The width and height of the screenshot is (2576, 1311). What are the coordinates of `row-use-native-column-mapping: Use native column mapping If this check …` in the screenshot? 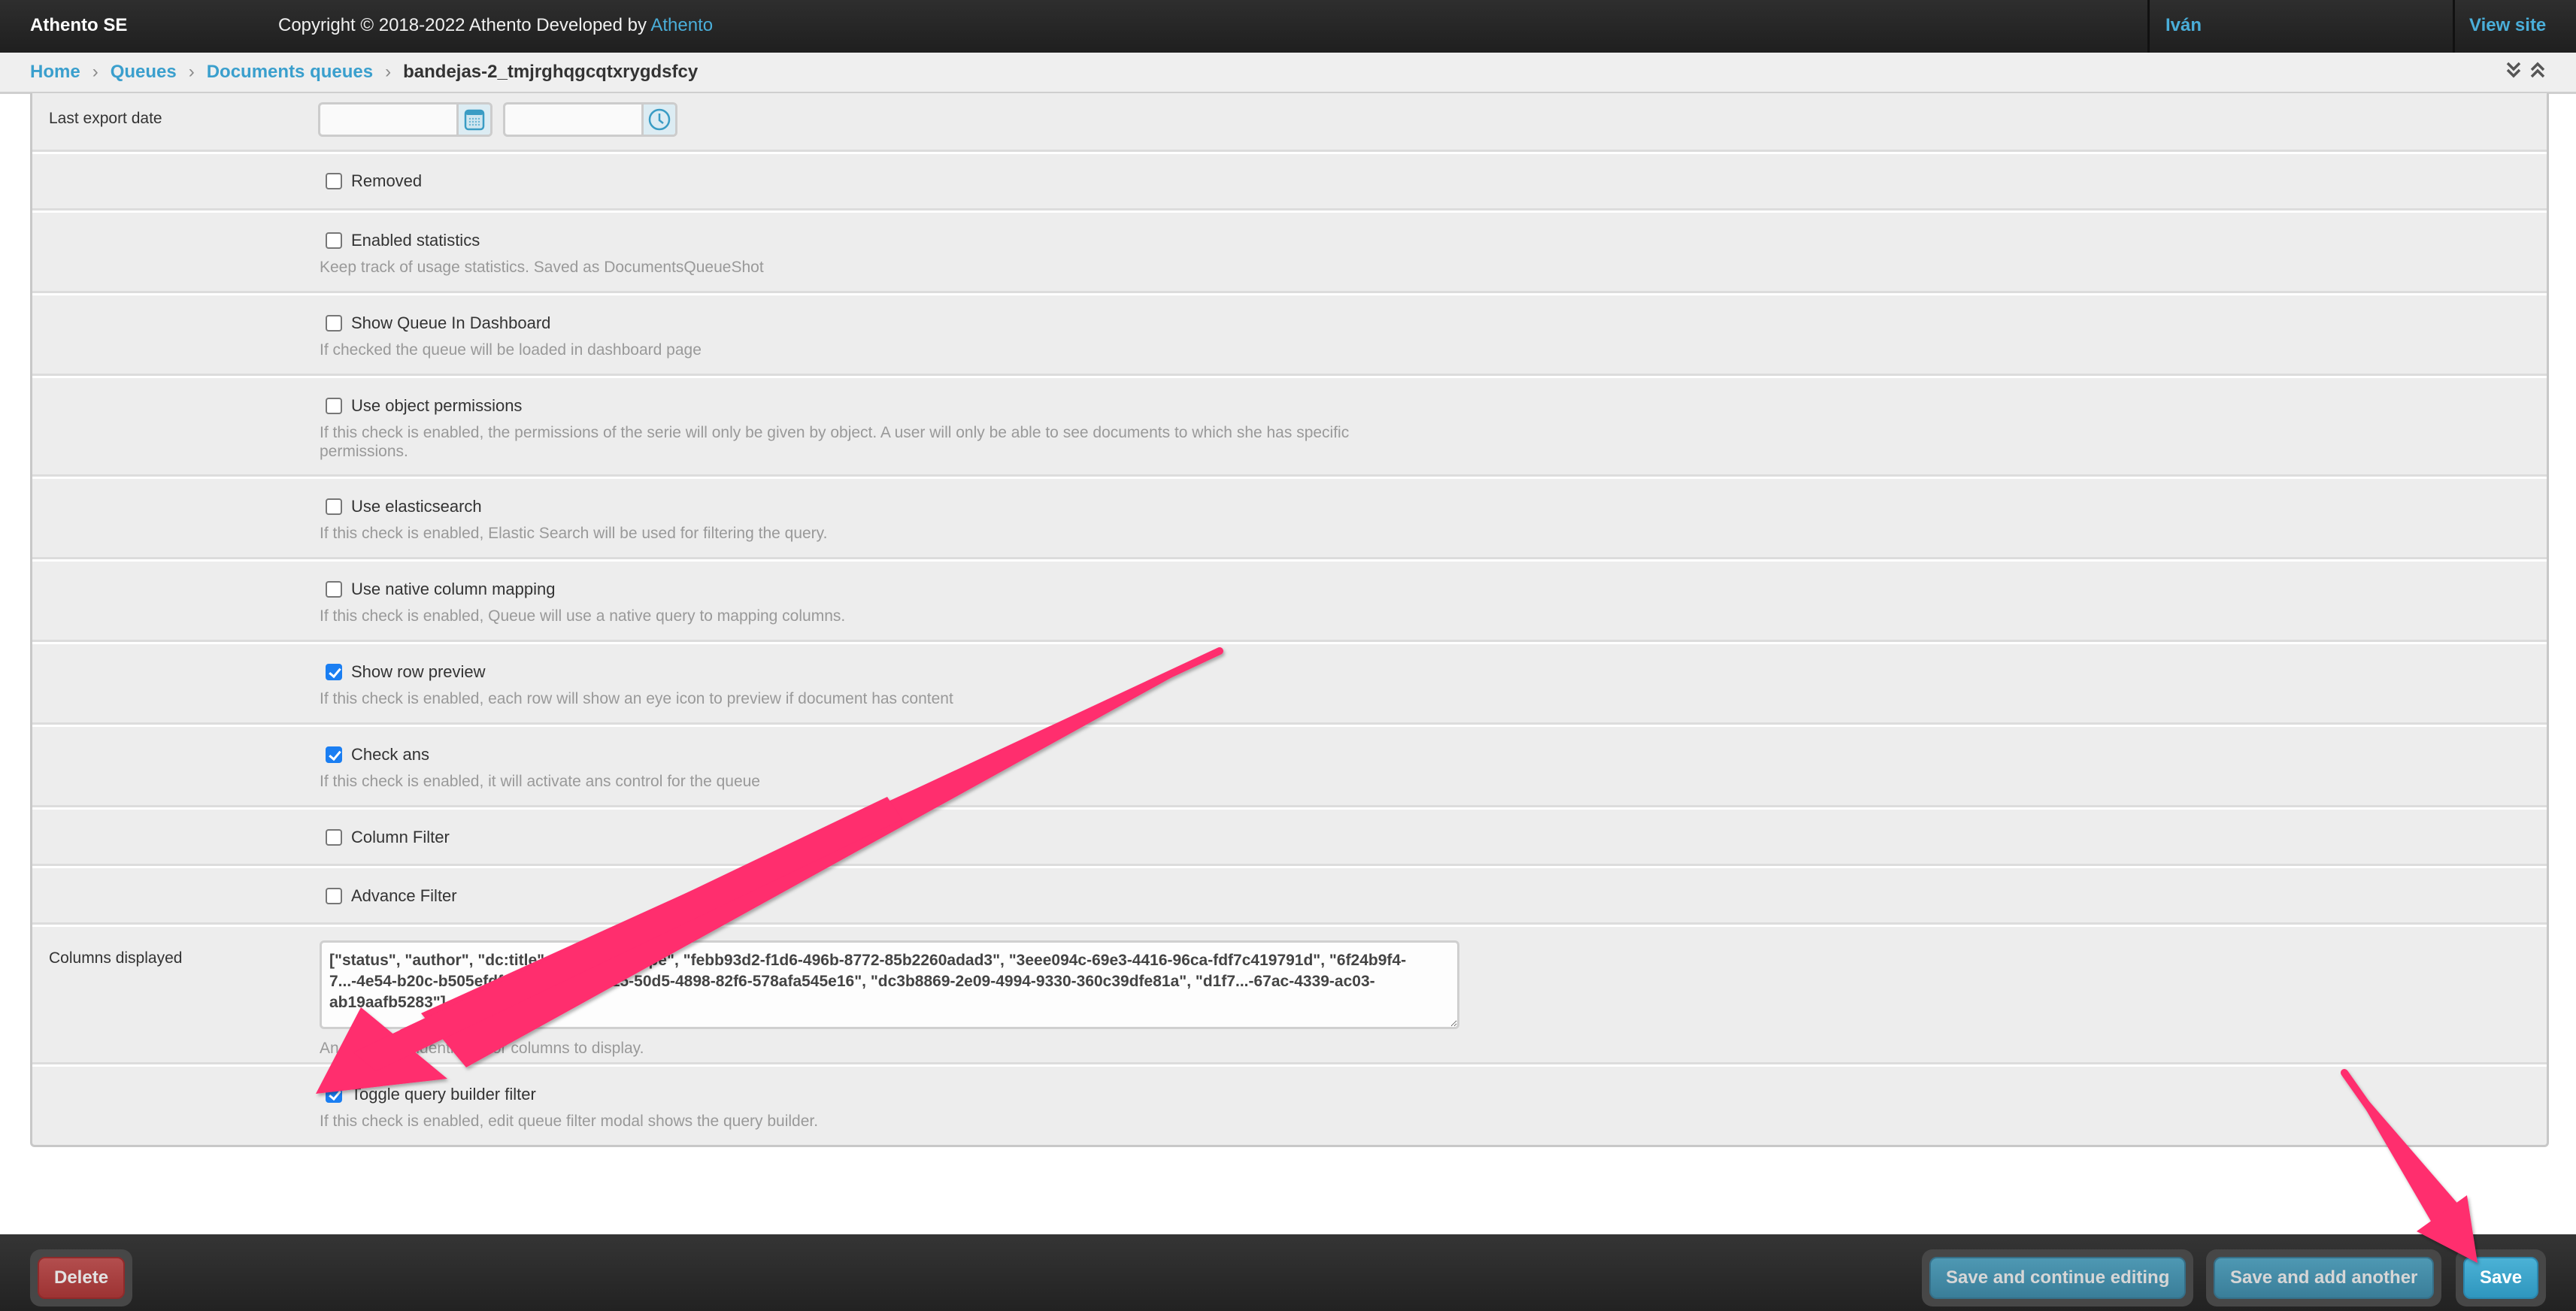 It's located at (1289, 602).